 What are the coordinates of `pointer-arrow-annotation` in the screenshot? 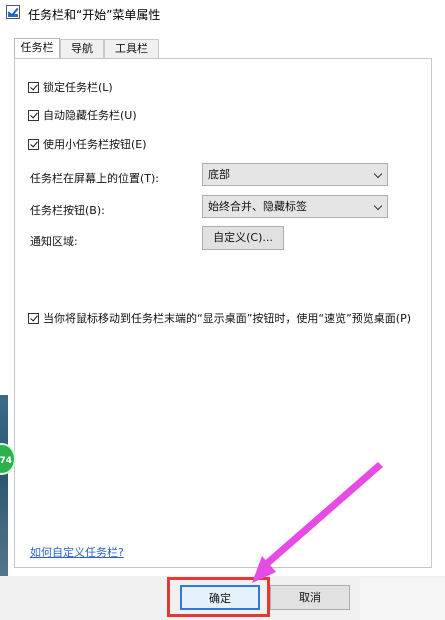 It's located at (317, 522).